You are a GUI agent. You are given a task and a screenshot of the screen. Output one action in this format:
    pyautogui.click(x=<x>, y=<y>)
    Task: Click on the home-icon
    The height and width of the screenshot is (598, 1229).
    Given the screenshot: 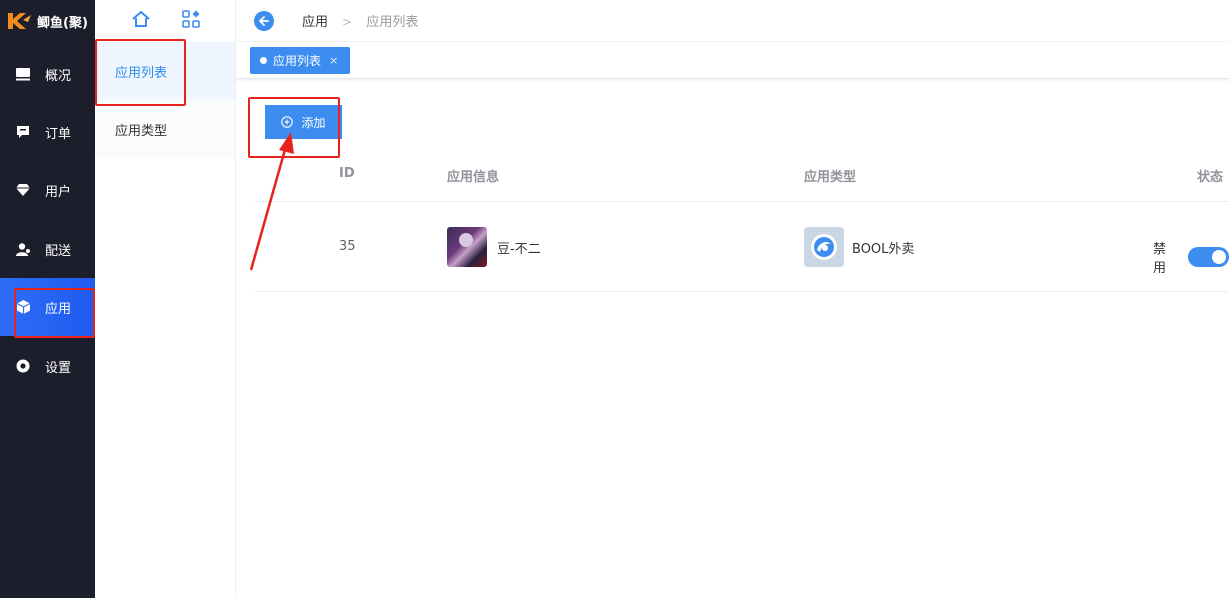 What is the action you would take?
    pyautogui.click(x=141, y=21)
    